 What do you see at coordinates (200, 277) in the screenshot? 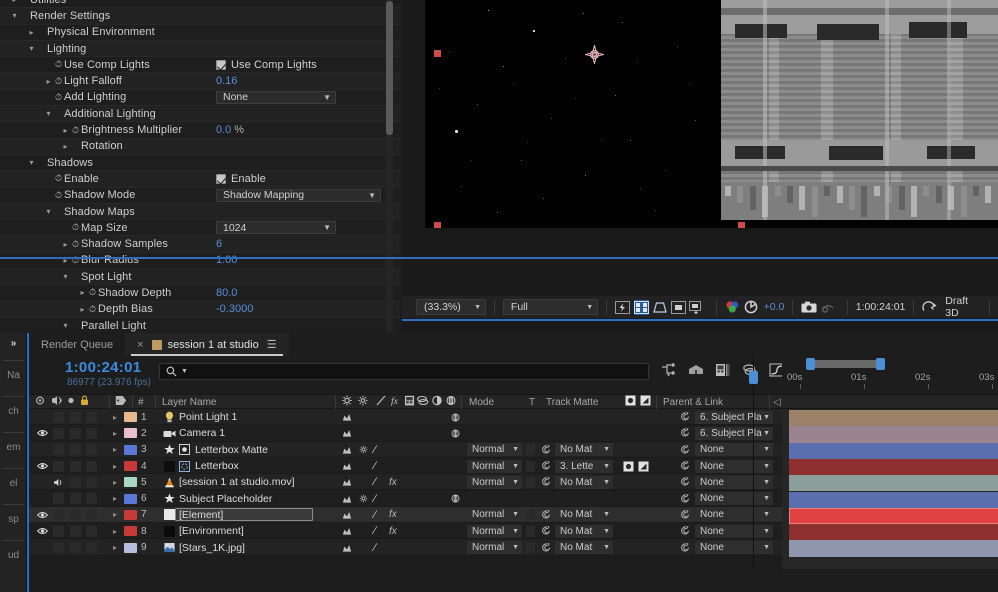
I see `property-row: ▾ Spot Light` at bounding box center [200, 277].